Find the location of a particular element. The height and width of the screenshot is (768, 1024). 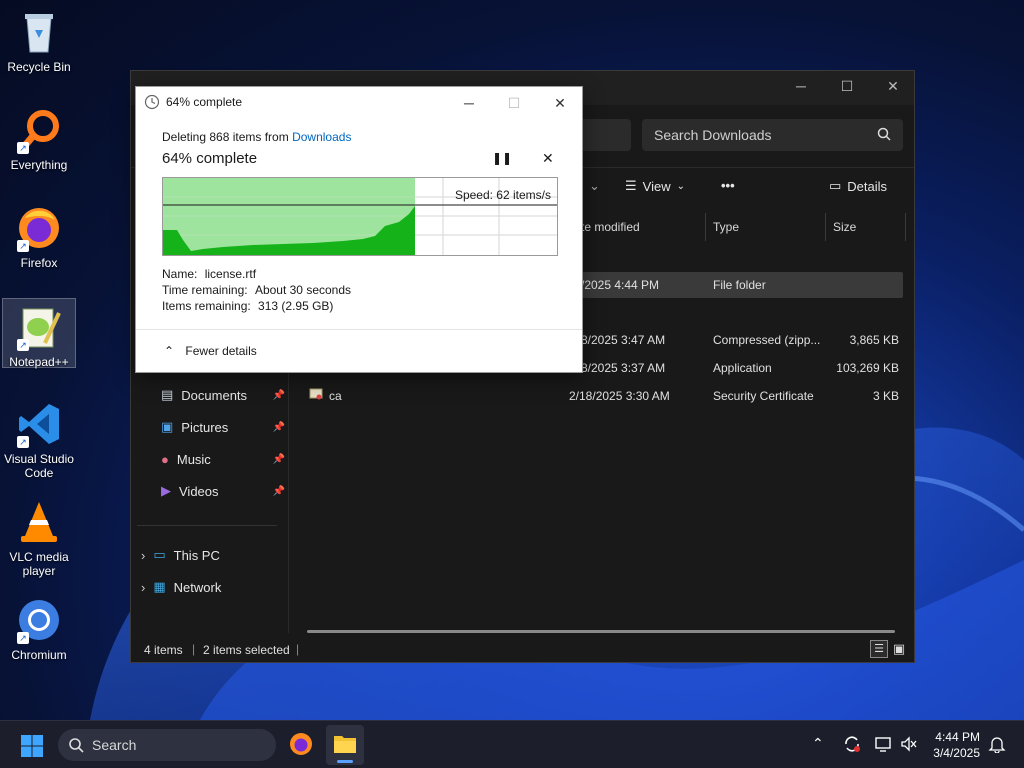

taskbar-file-explorer-button is located at coordinates (345, 745).